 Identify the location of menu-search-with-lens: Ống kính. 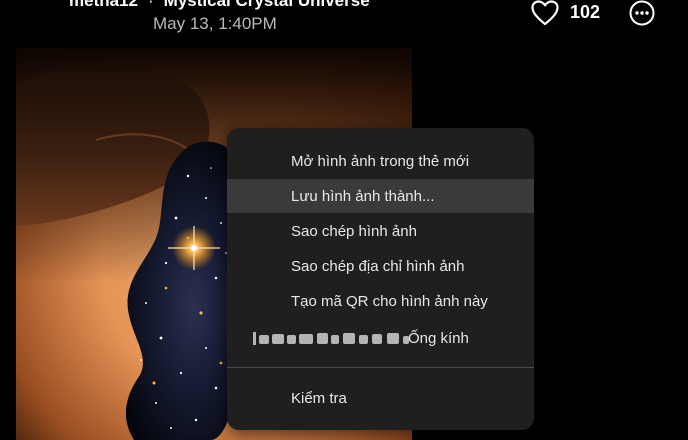
(380, 338).